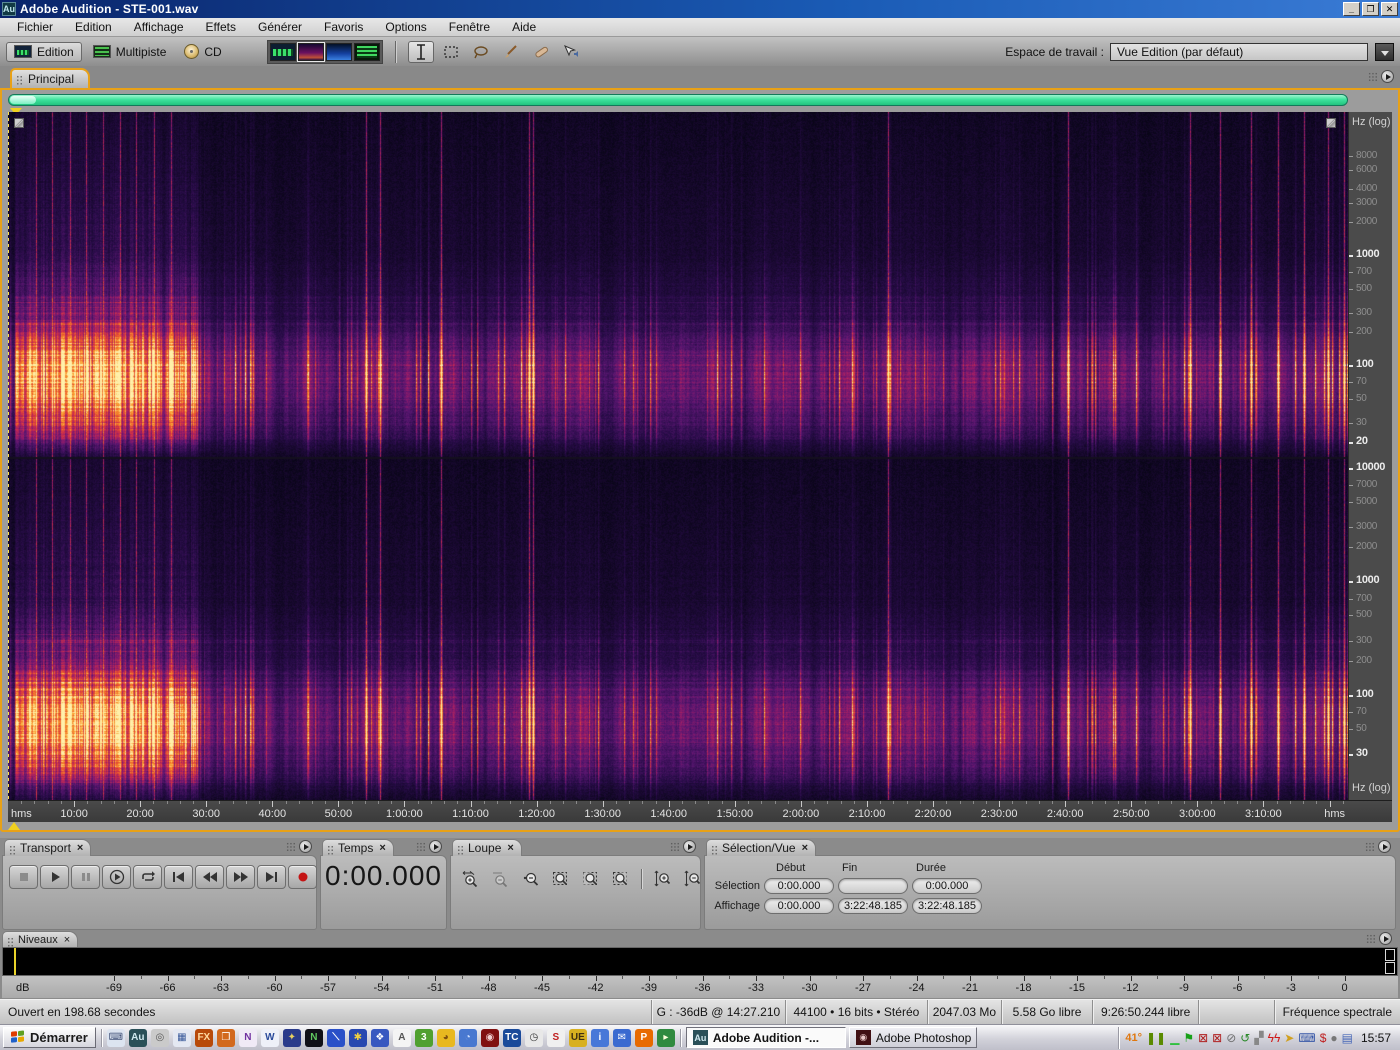 The image size is (1400, 1050). Describe the element at coordinates (159, 27) in the screenshot. I see `menu-affichage: Affichage` at that location.